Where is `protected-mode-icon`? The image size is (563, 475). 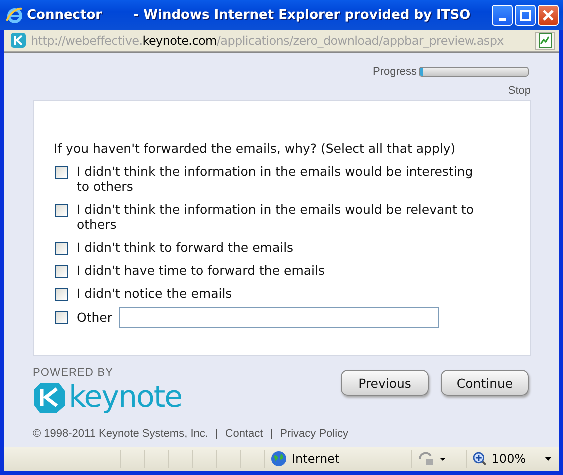 protected-mode-icon is located at coordinates (433, 459).